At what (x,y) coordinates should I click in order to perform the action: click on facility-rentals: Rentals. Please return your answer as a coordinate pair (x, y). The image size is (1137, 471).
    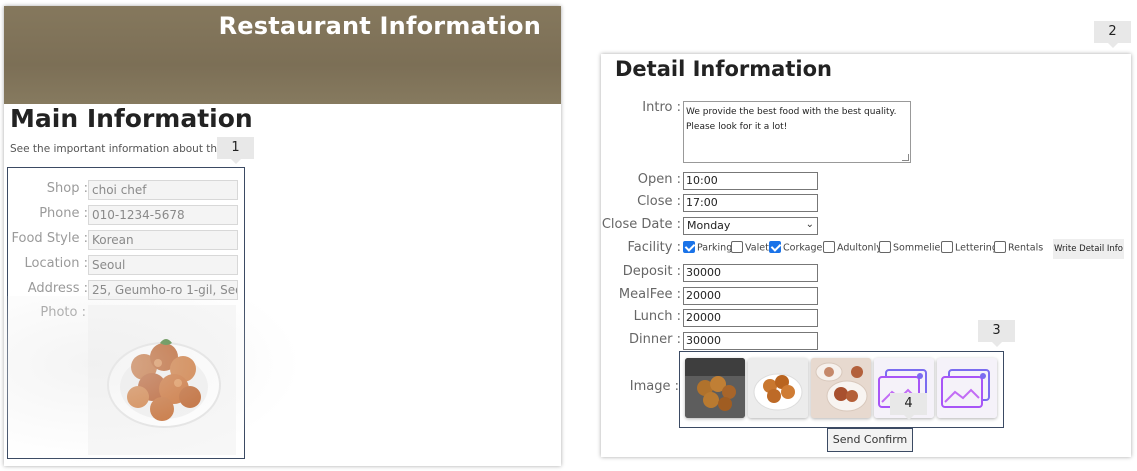
    Looking at the image, I should click on (1019, 248).